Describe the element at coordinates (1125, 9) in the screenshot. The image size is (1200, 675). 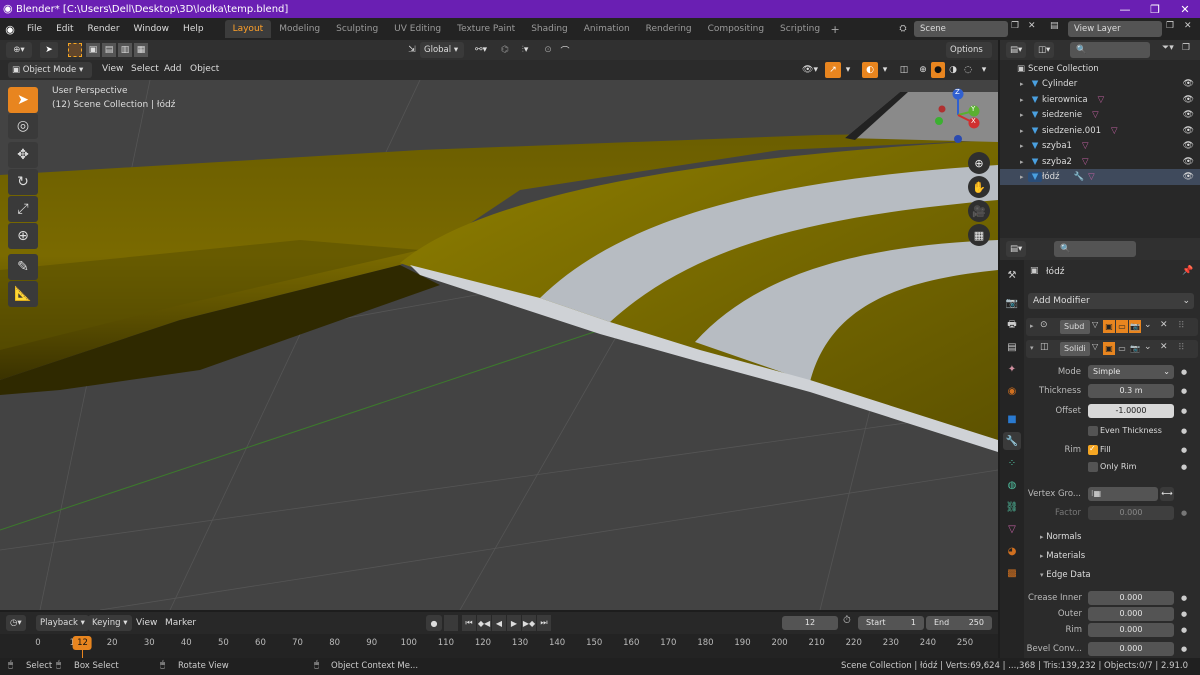
I see `minimize-button: —` at that location.